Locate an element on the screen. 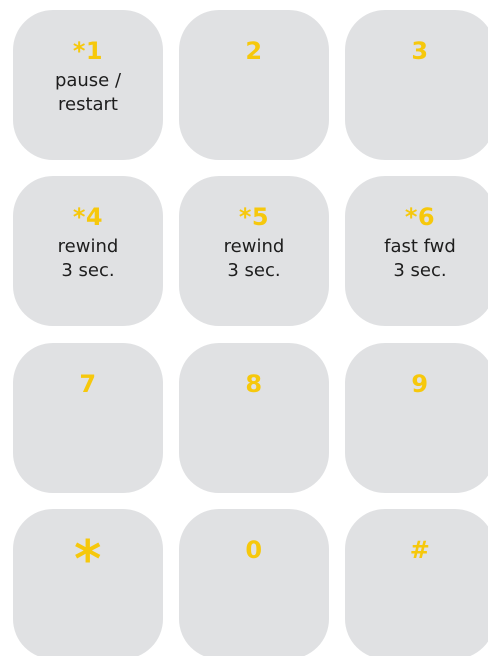 The image size is (488, 656). key-star-6-fast-forward: *6 fast fwd 3 sec. is located at coordinates (416, 251).